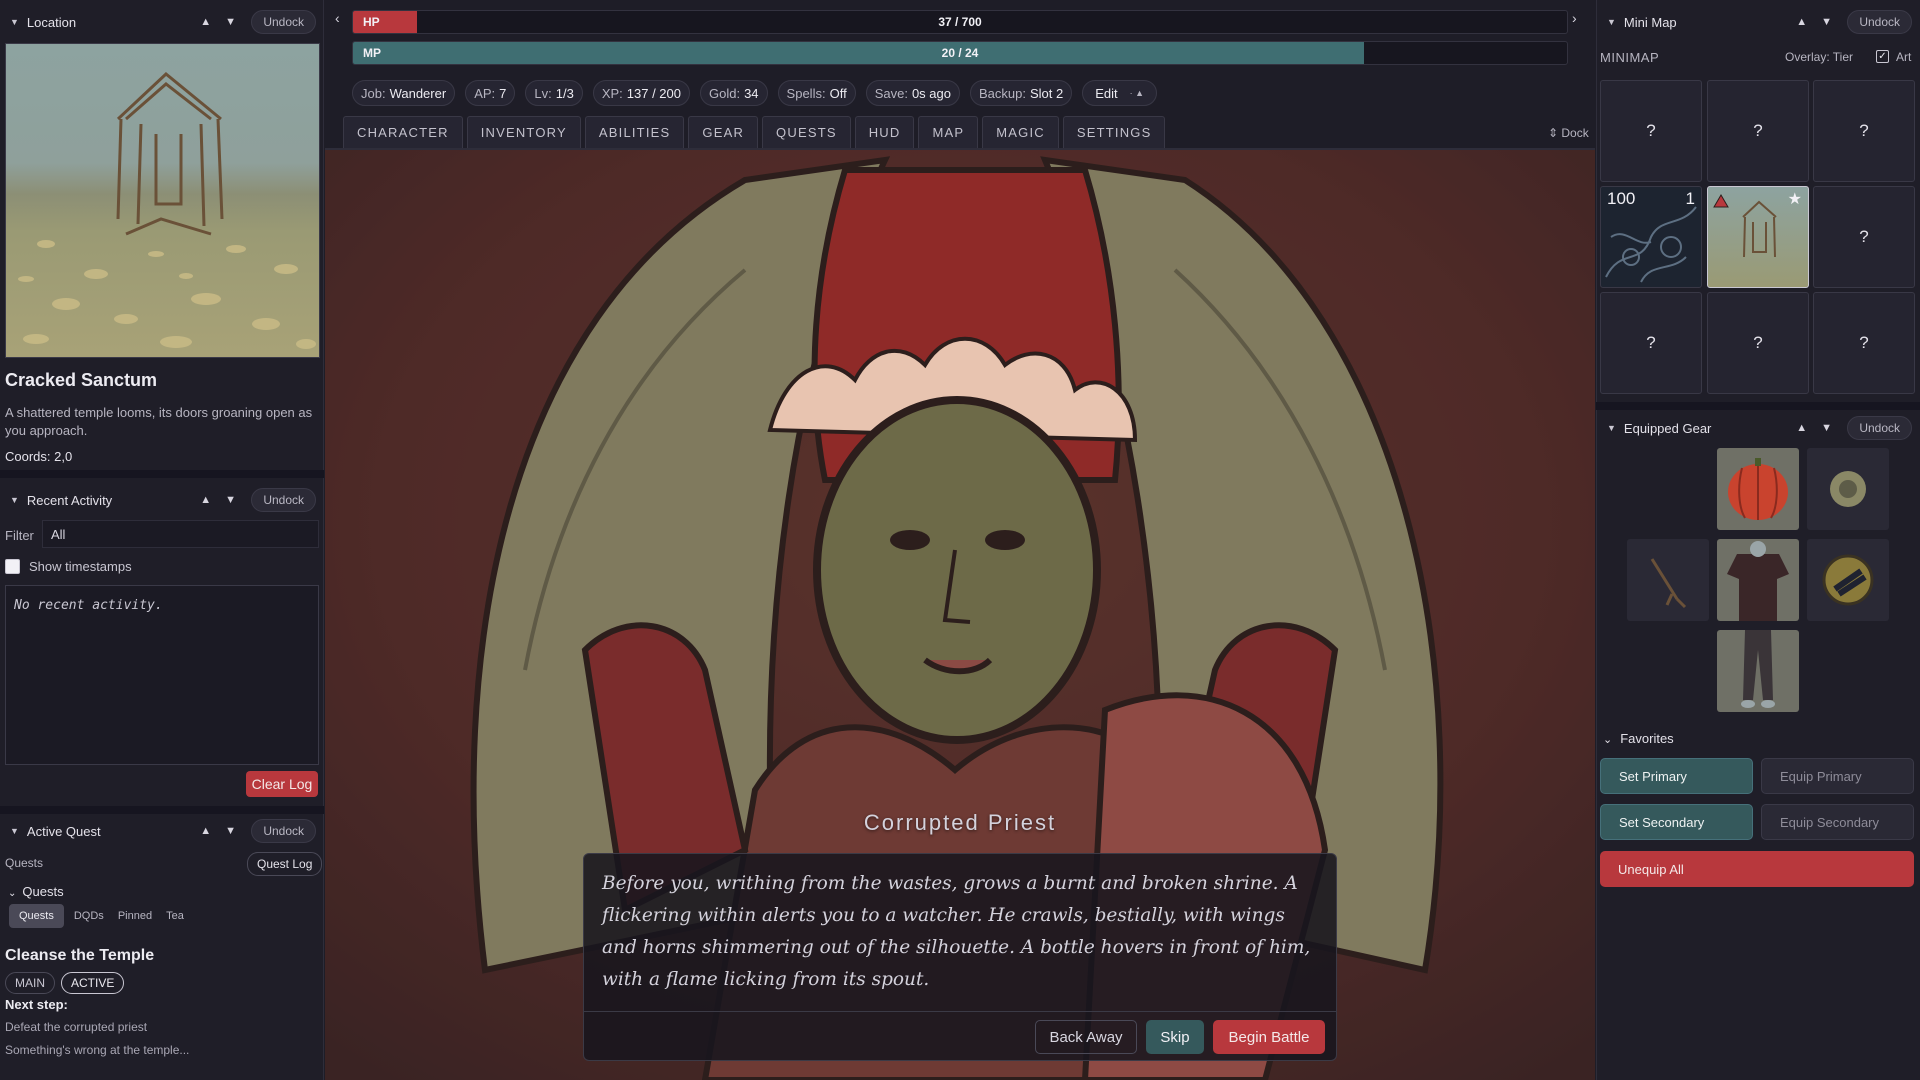 The width and height of the screenshot is (1920, 1080). I want to click on tab-settings: SETTINGS, so click(1114, 132).